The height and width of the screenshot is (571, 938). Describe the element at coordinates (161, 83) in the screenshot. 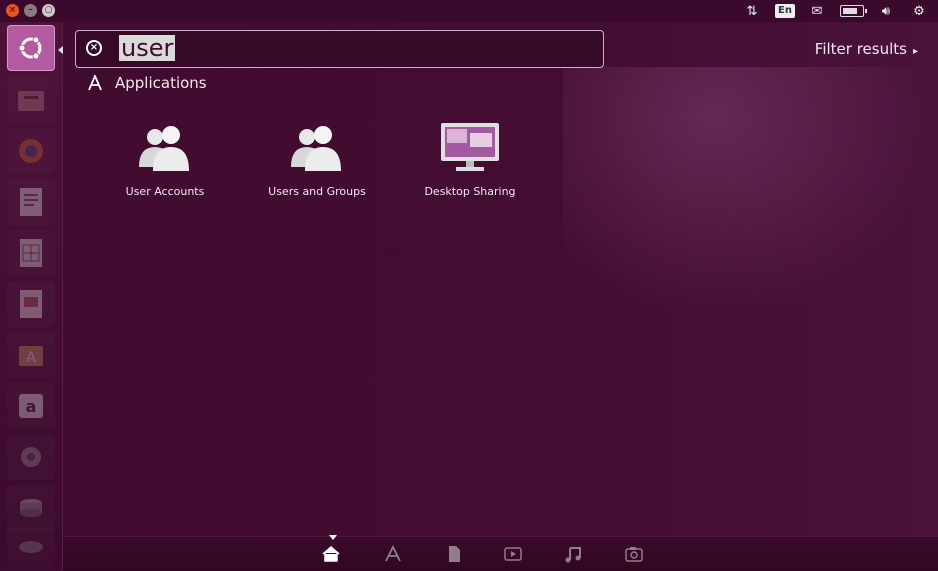

I see `section-title: Applications` at that location.